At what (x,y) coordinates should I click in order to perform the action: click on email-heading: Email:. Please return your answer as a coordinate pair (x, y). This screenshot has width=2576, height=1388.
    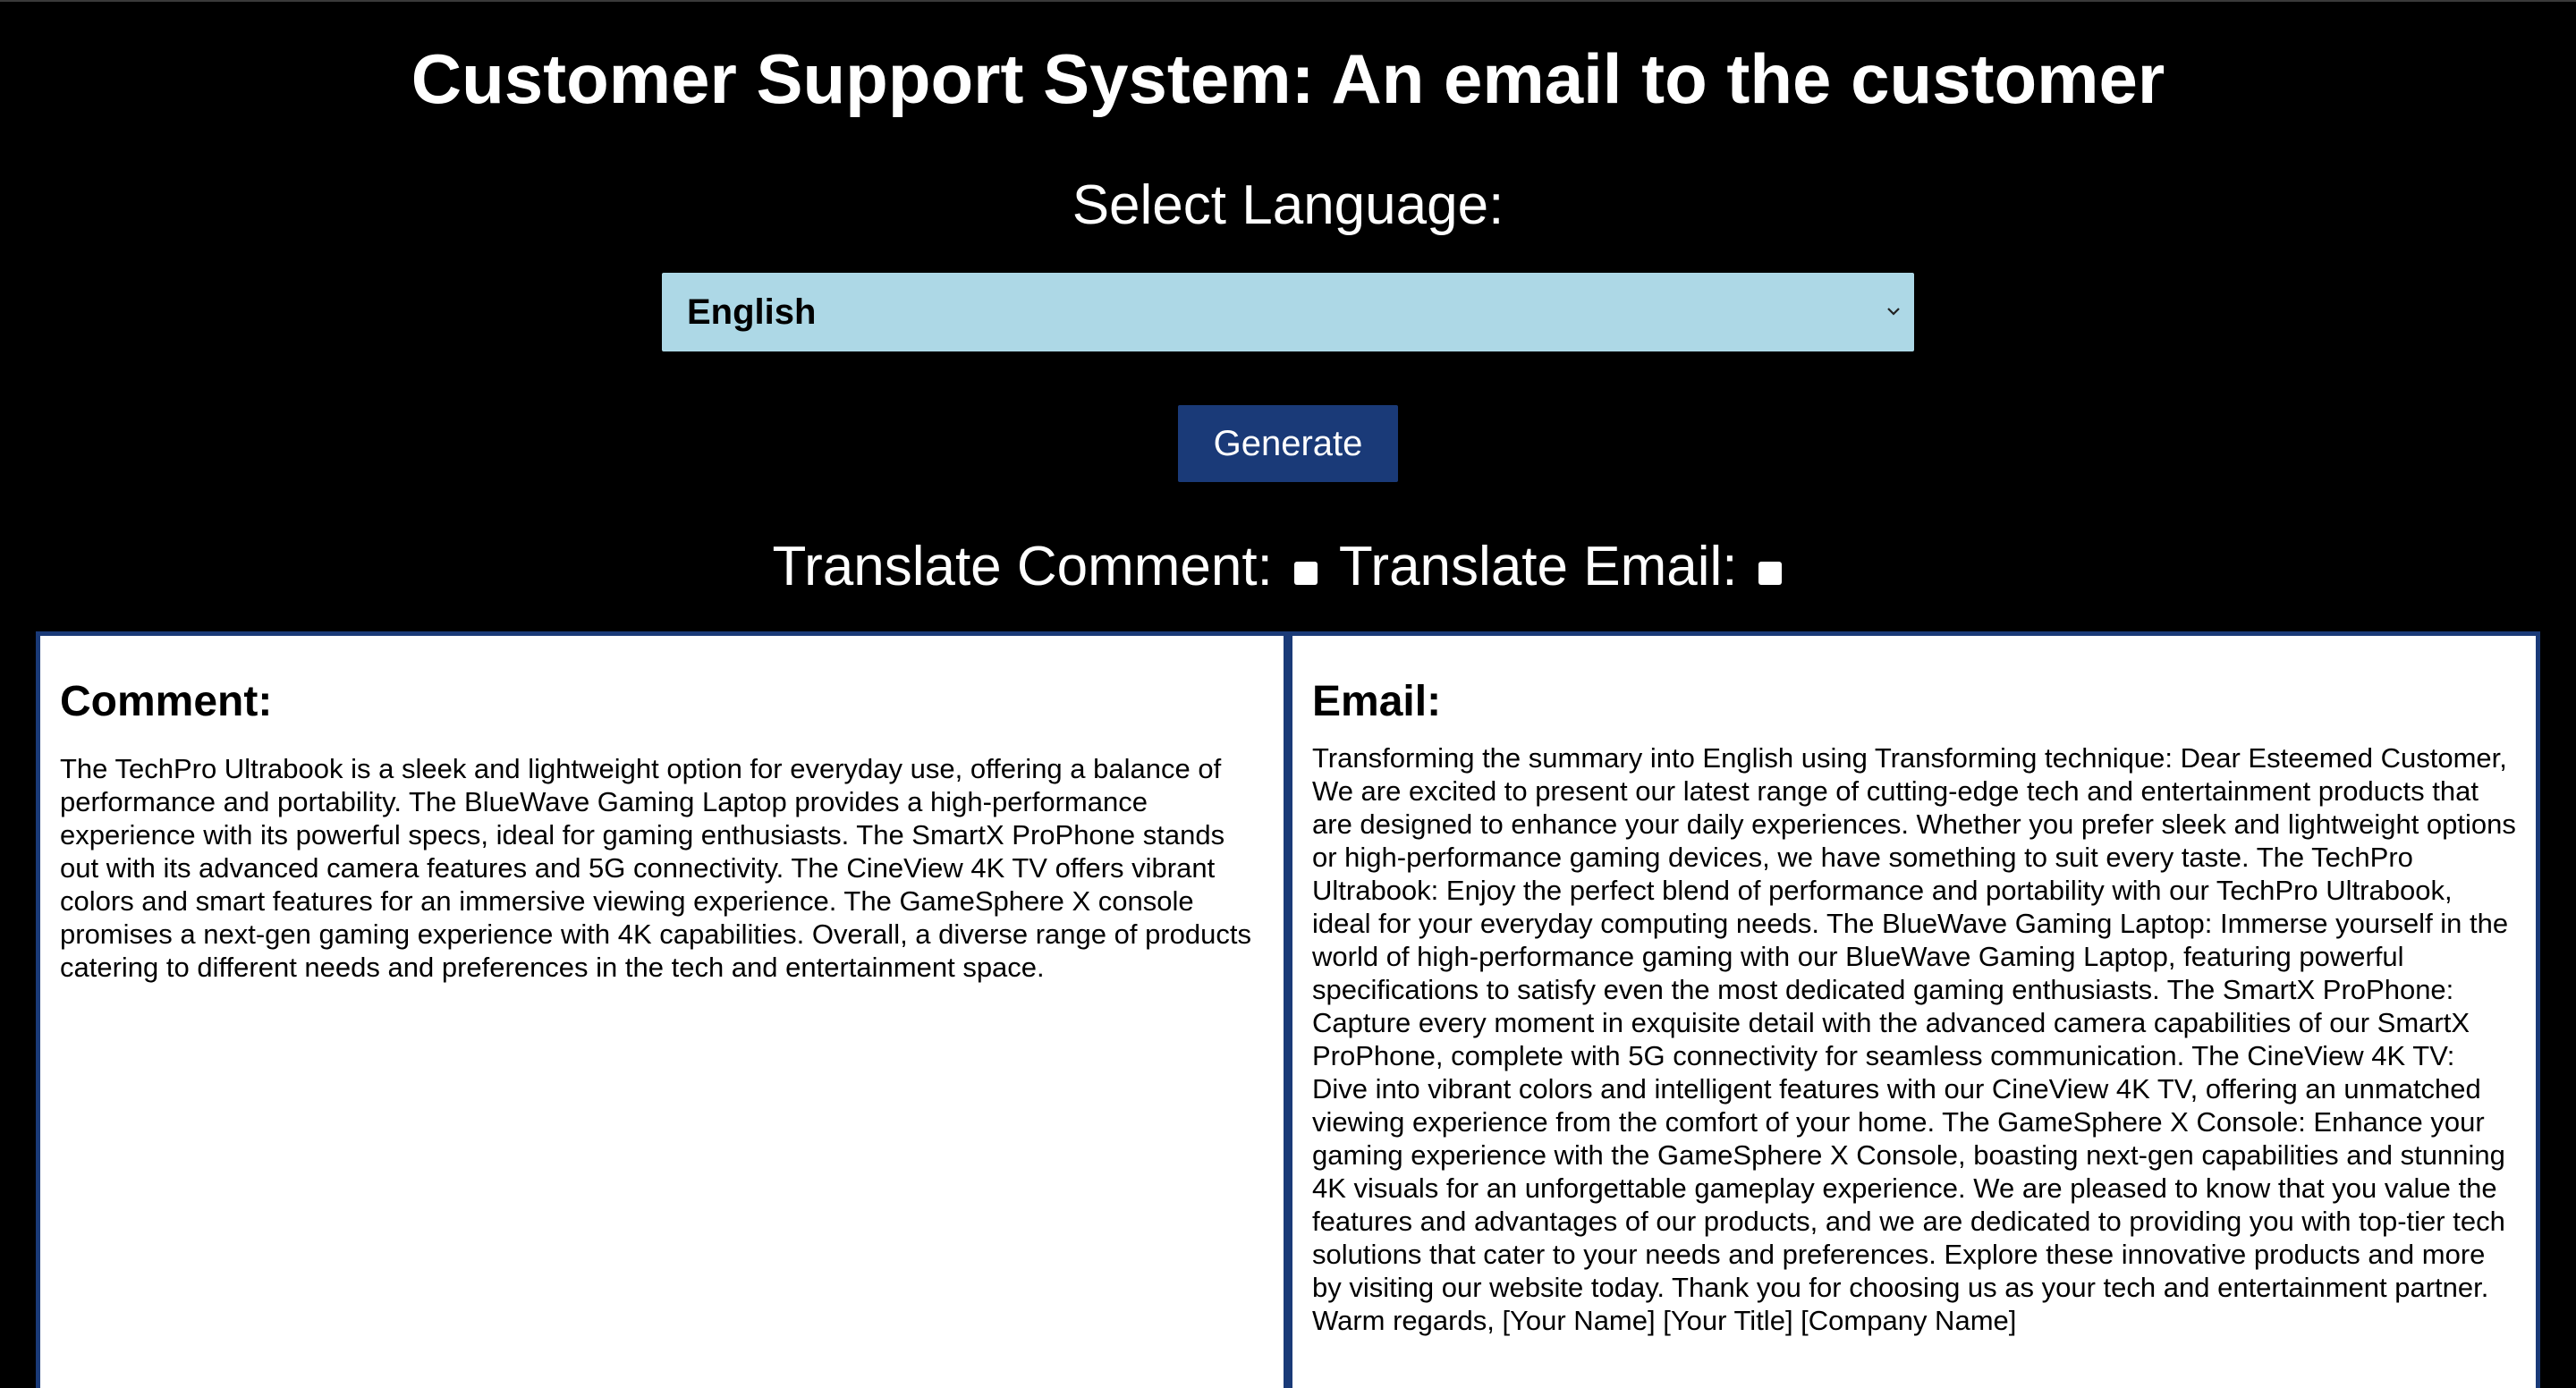
    Looking at the image, I should click on (1377, 702).